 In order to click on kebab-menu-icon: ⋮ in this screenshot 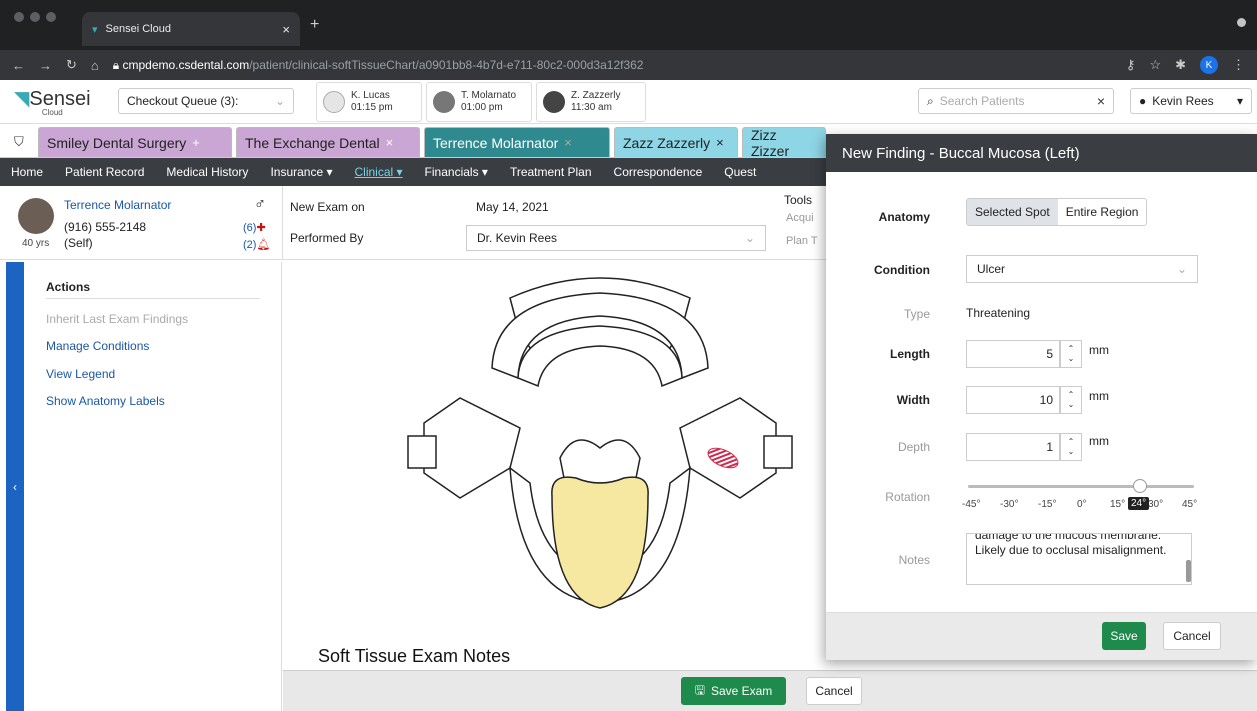, I will do `click(1238, 65)`.